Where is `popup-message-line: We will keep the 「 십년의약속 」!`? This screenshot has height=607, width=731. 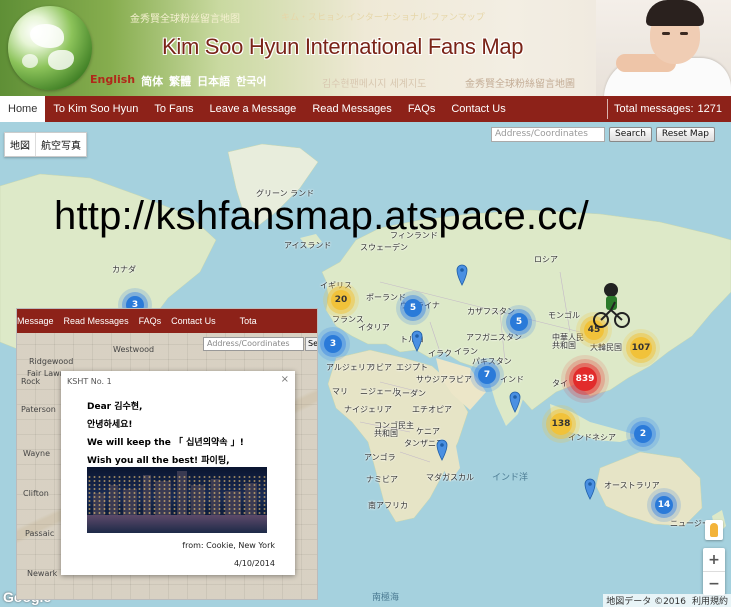 popup-message-line: We will keep the 「 십년의약속 」! is located at coordinates (165, 443).